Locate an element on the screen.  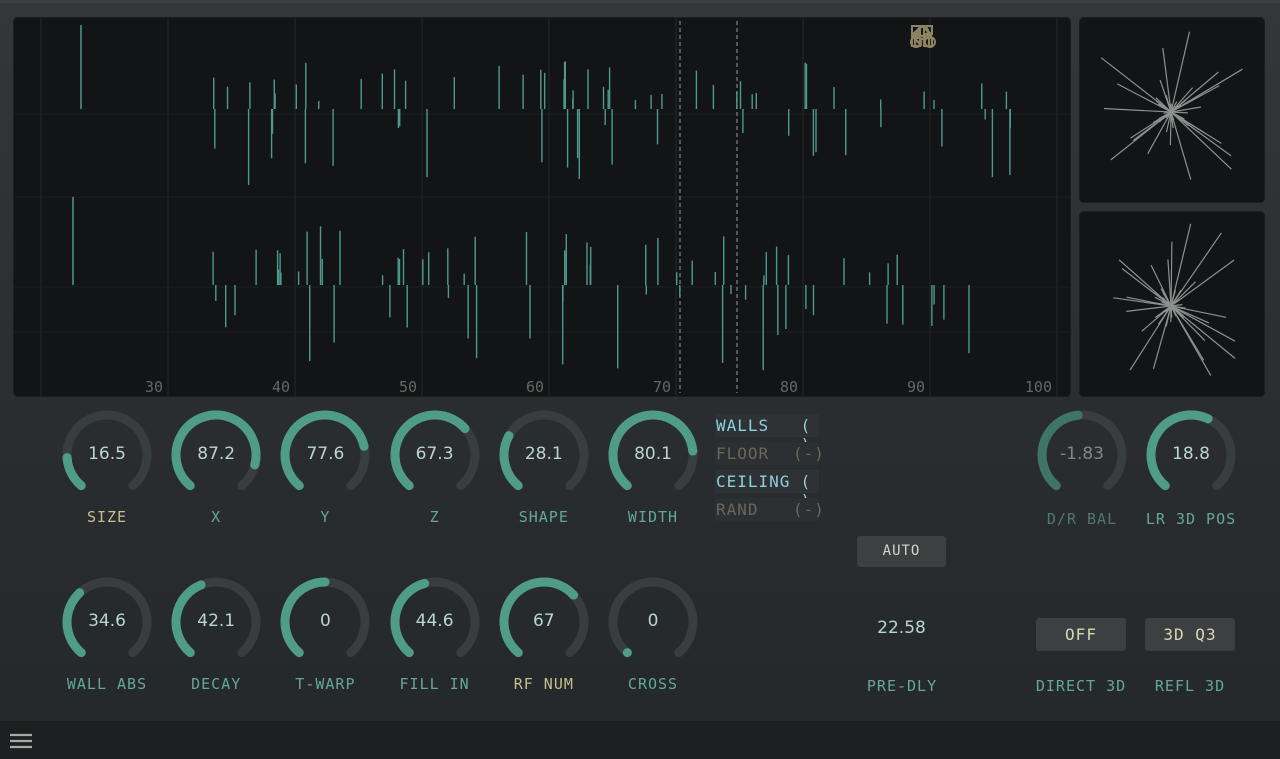
fill-in-knob: 44.6 FILL IN is located at coordinates (435, 642).